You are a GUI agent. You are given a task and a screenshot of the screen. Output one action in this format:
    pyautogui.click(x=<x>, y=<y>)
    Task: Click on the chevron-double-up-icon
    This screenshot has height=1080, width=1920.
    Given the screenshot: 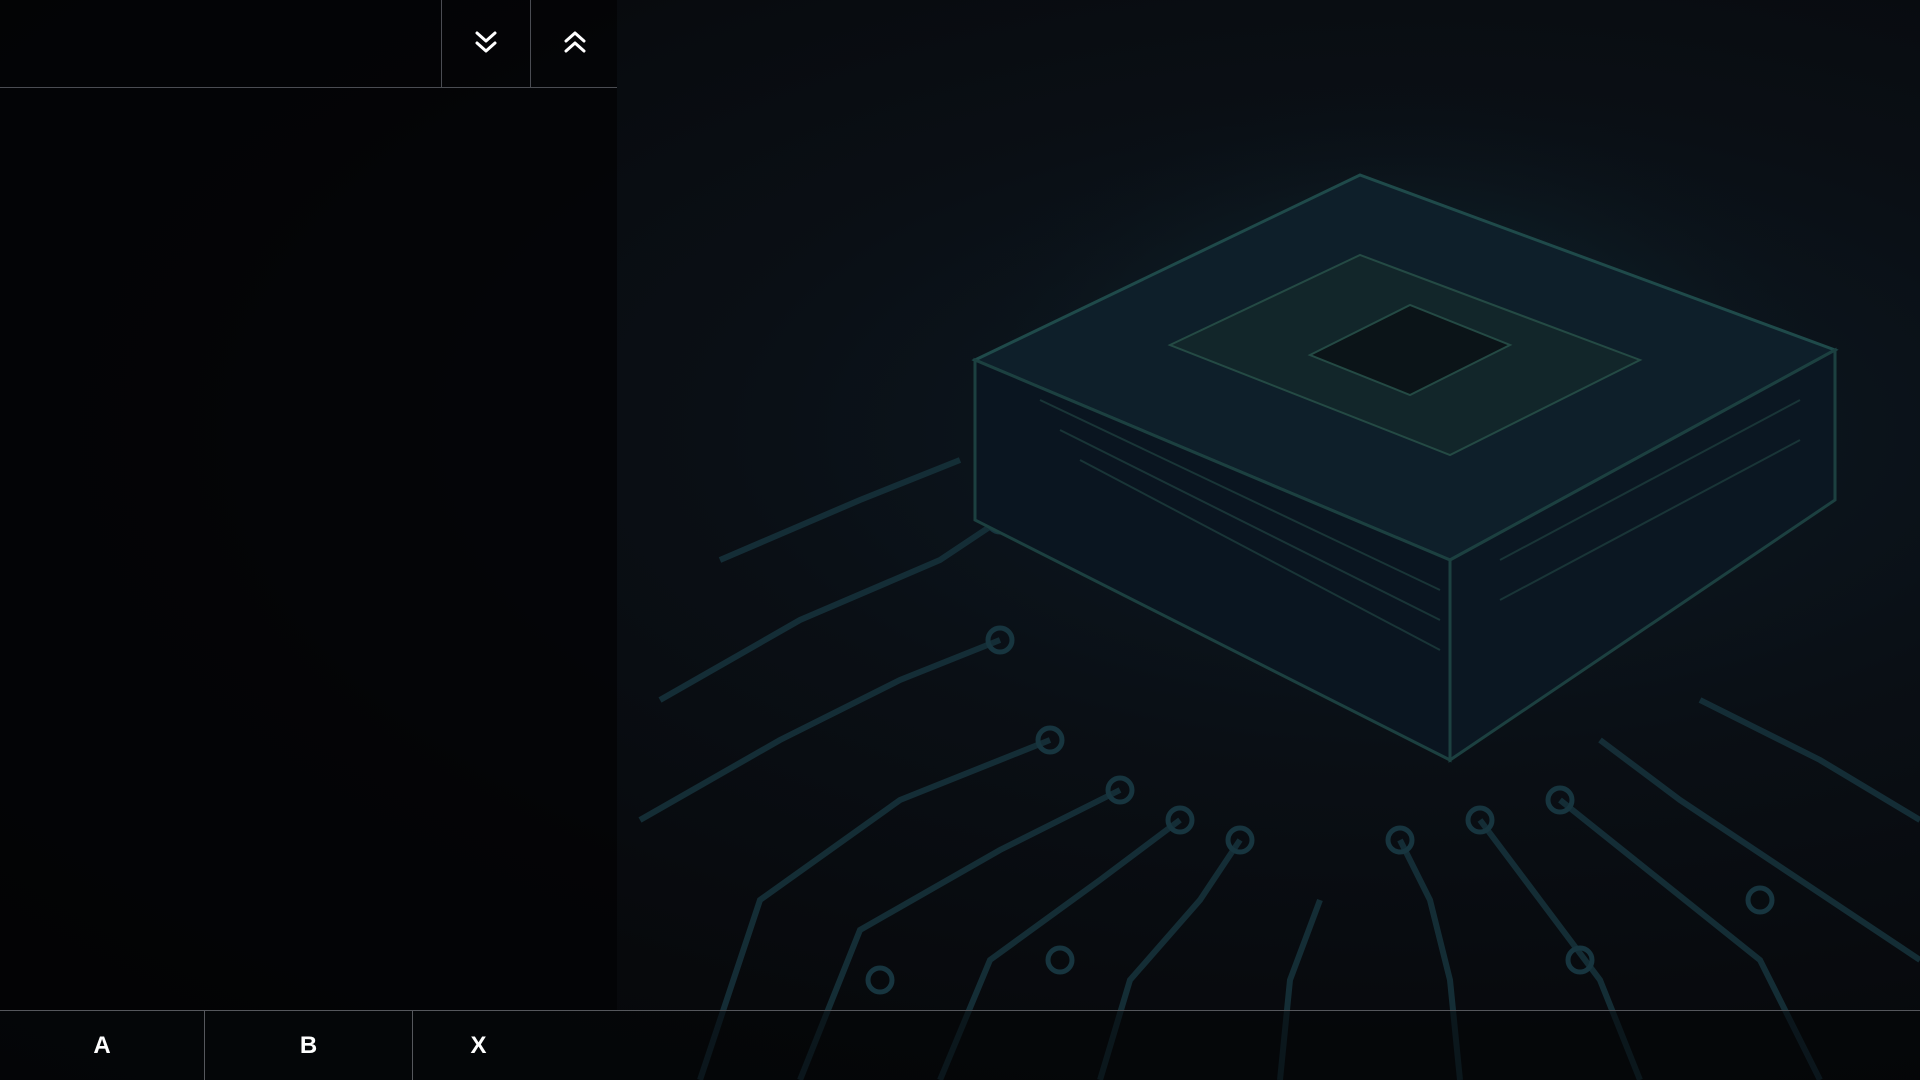 What is the action you would take?
    pyautogui.click(x=575, y=44)
    